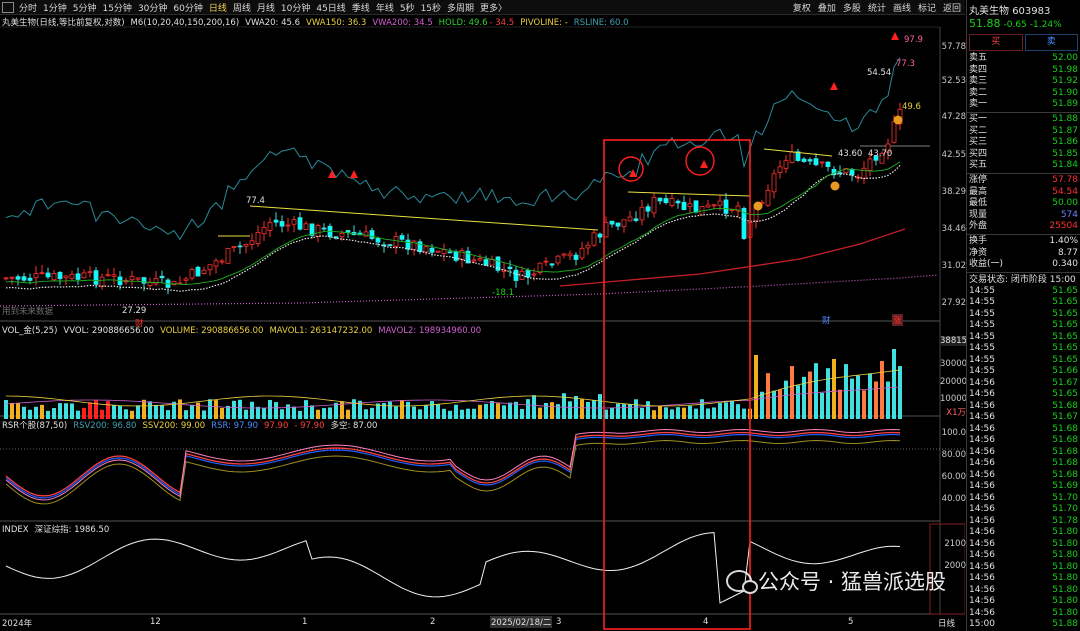  I want to click on tab-8: 月线, so click(266, 7).